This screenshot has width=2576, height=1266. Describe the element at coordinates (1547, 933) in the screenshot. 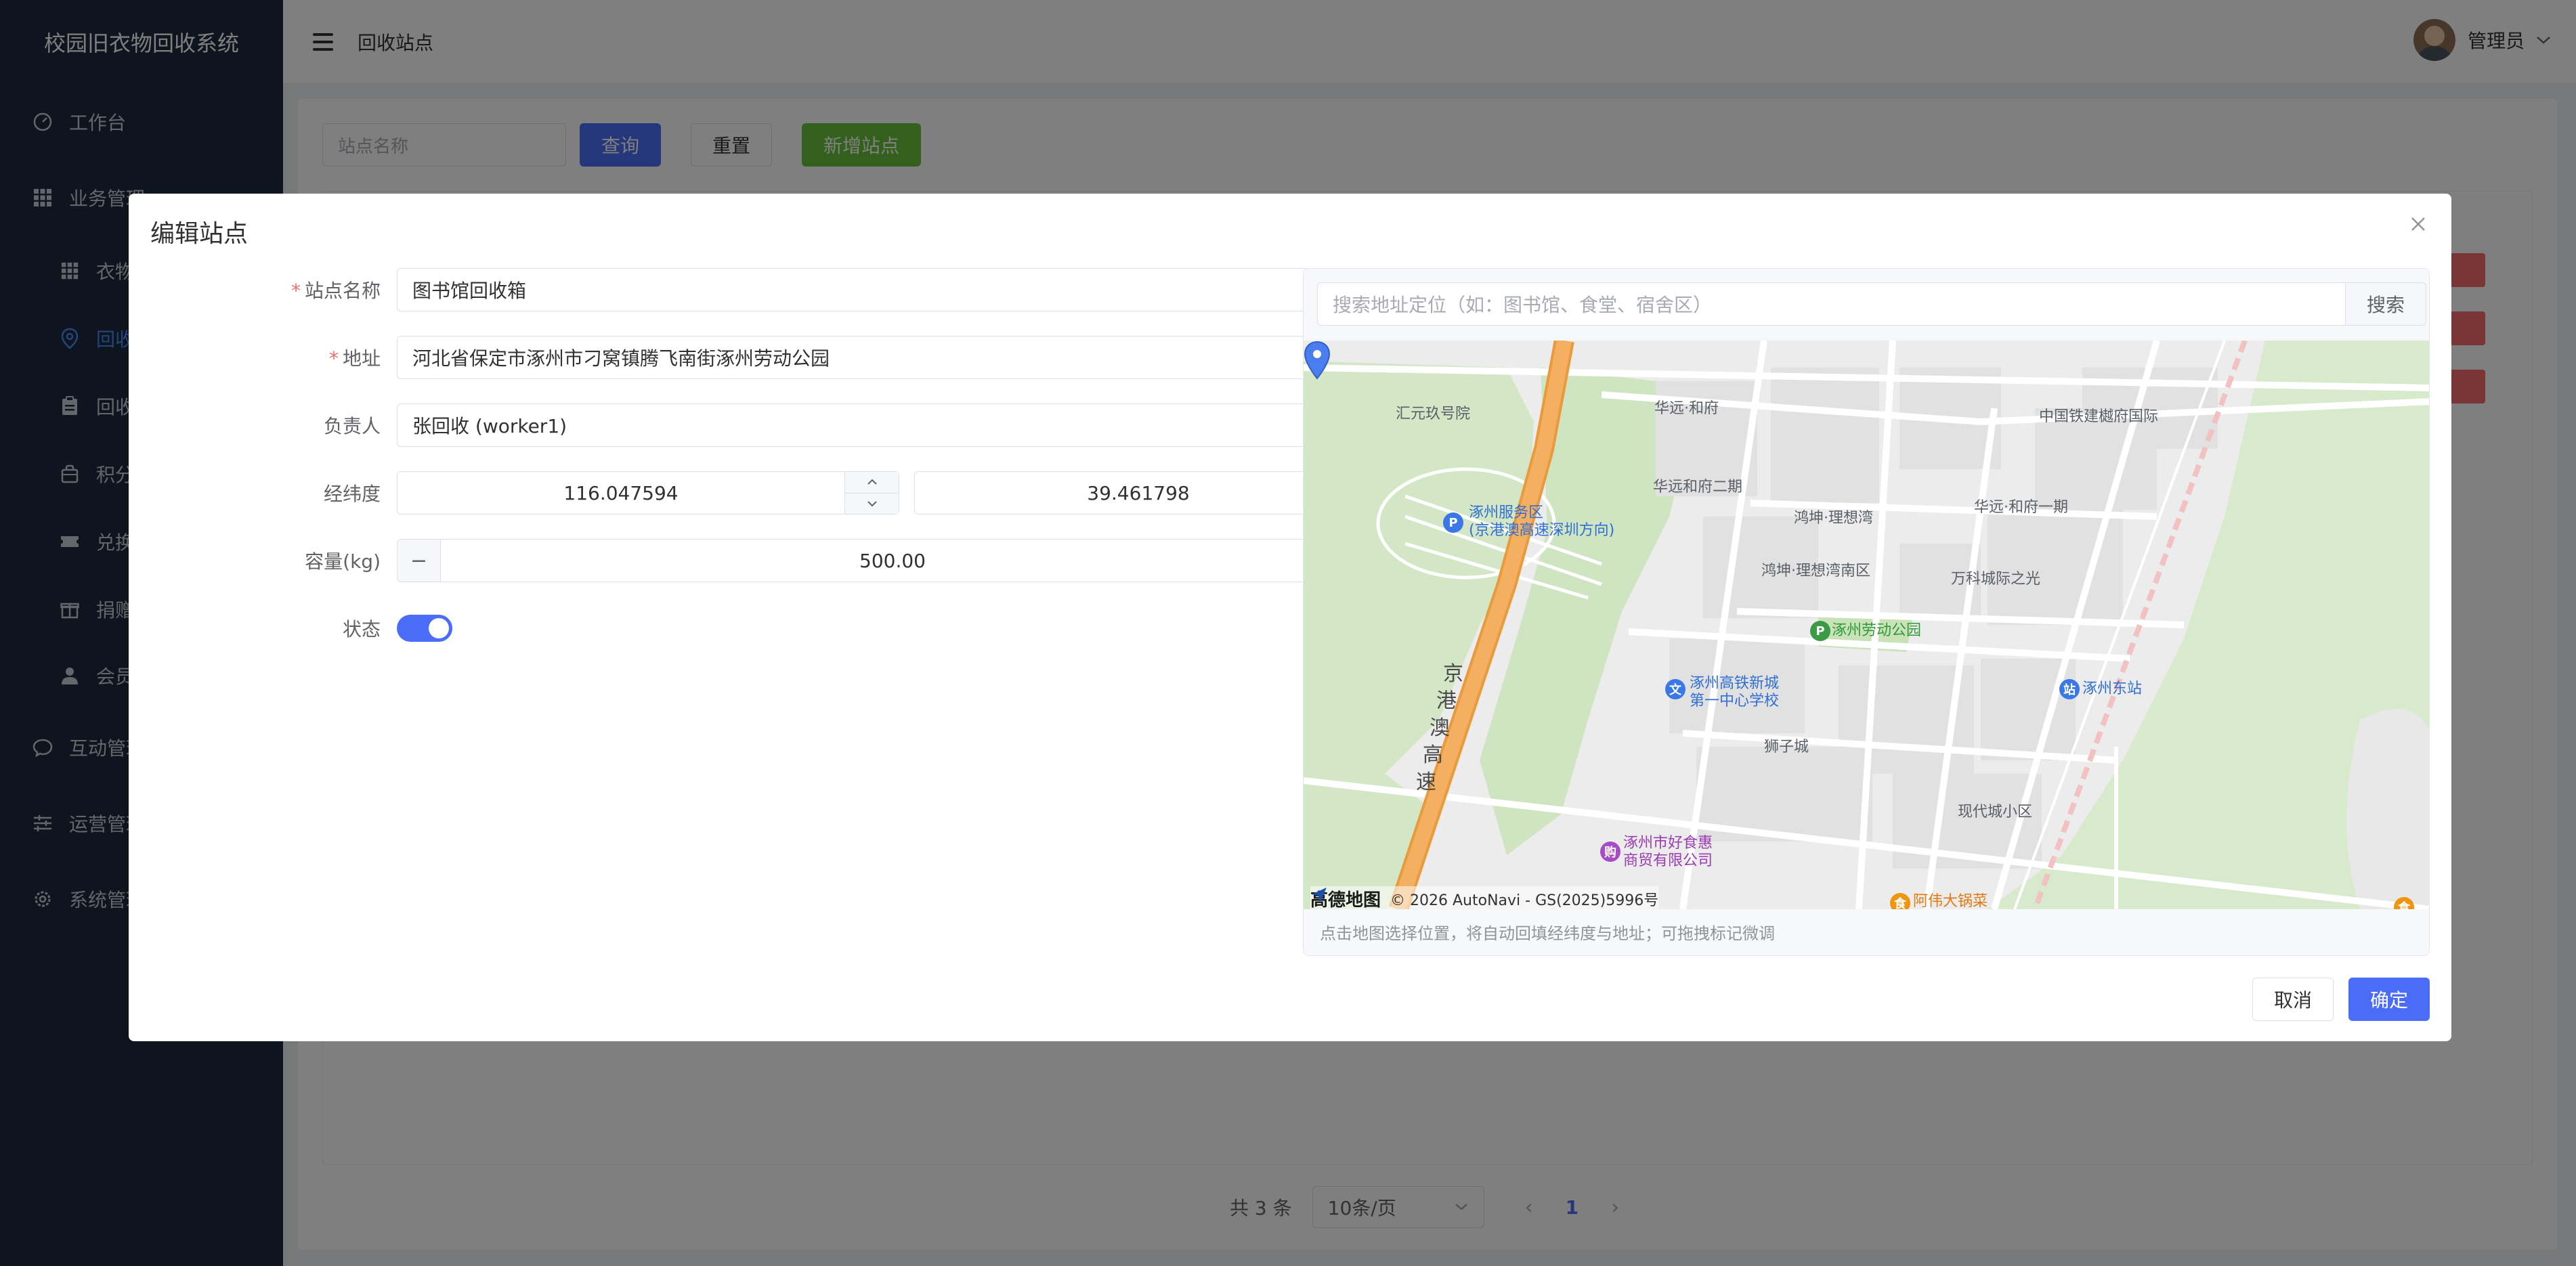

I see `map-hint: 点击地图选择位置，将自动回填经纬度与地址；可拖拽标记微调` at that location.